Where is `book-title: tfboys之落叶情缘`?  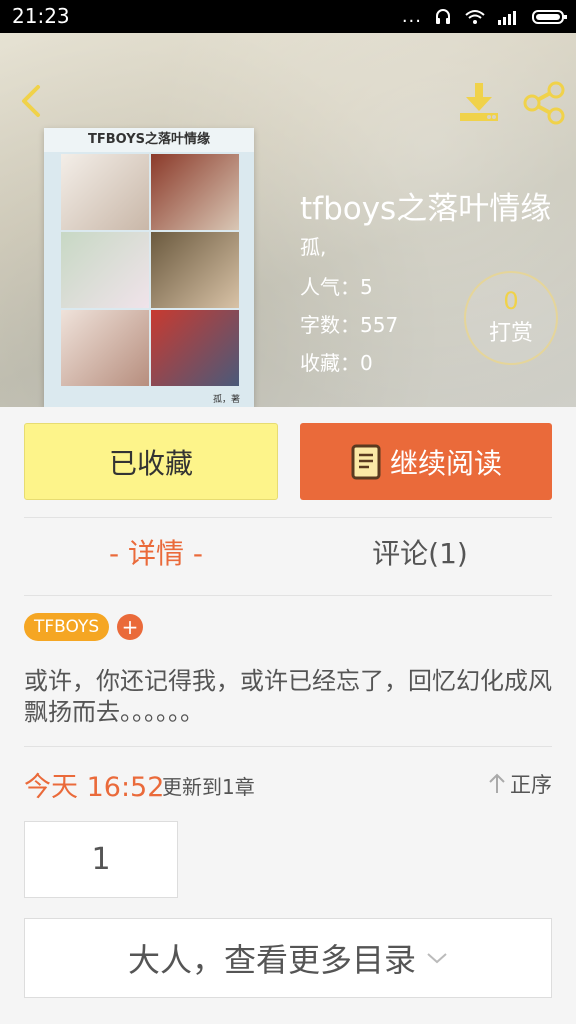 book-title: tfboys之落叶情缘 is located at coordinates (426, 209).